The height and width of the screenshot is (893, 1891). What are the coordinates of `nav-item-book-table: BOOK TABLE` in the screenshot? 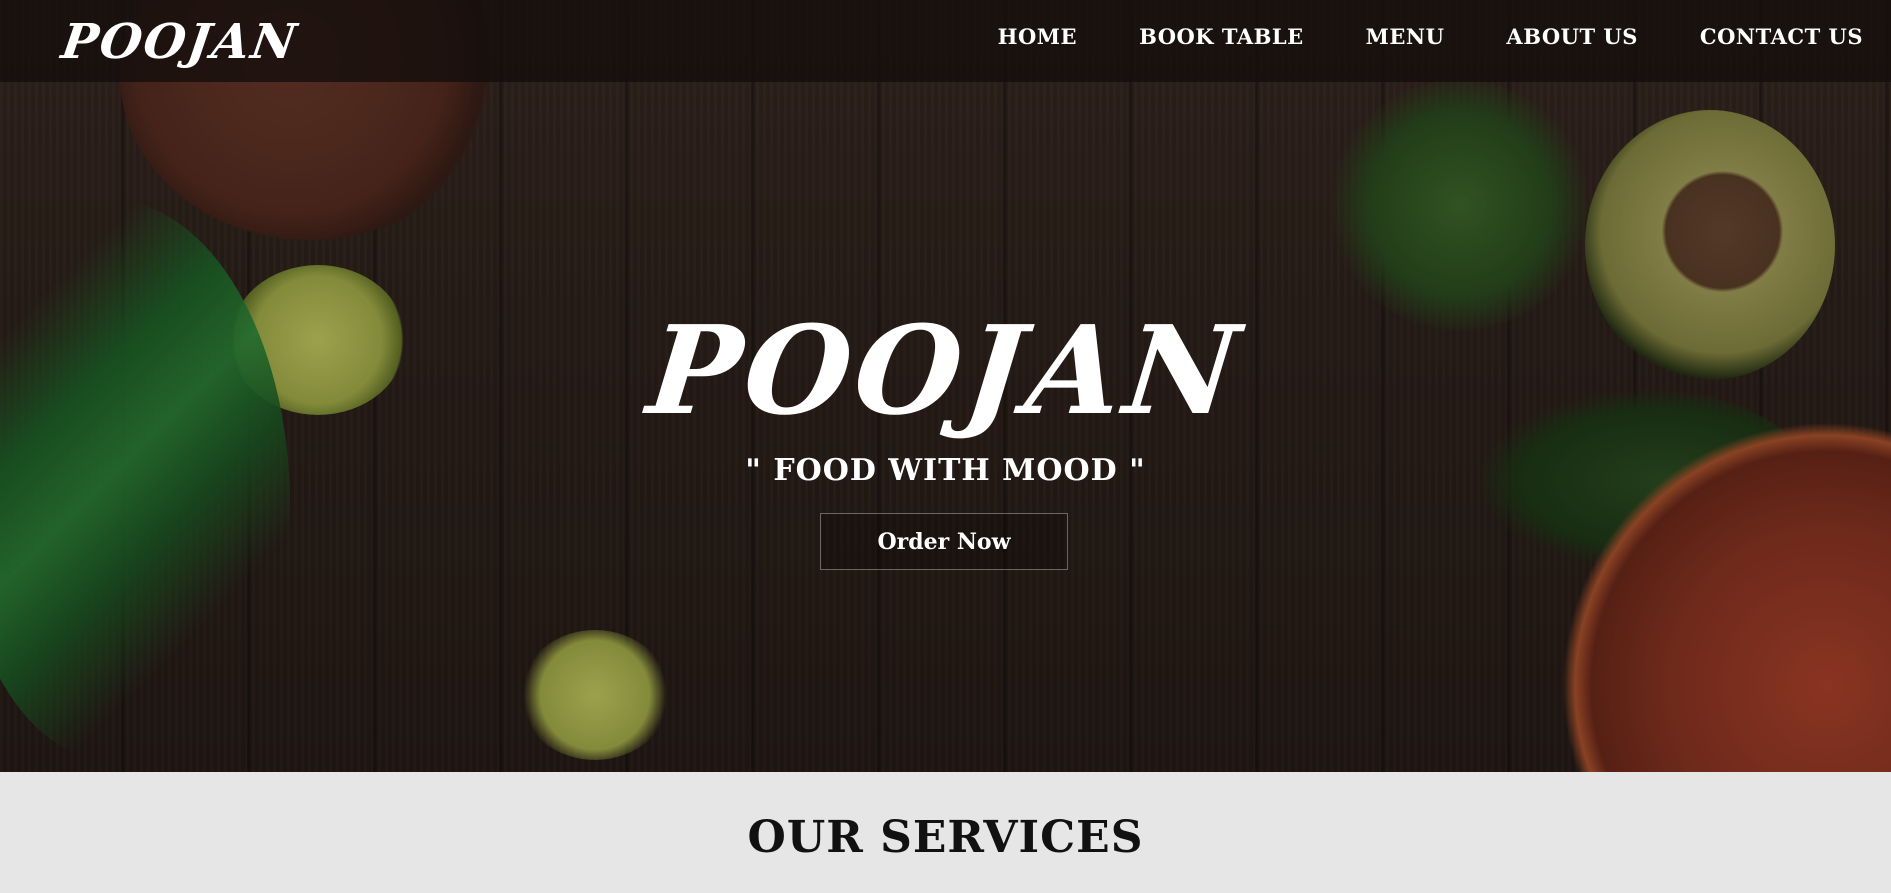 It's located at (1221, 36).